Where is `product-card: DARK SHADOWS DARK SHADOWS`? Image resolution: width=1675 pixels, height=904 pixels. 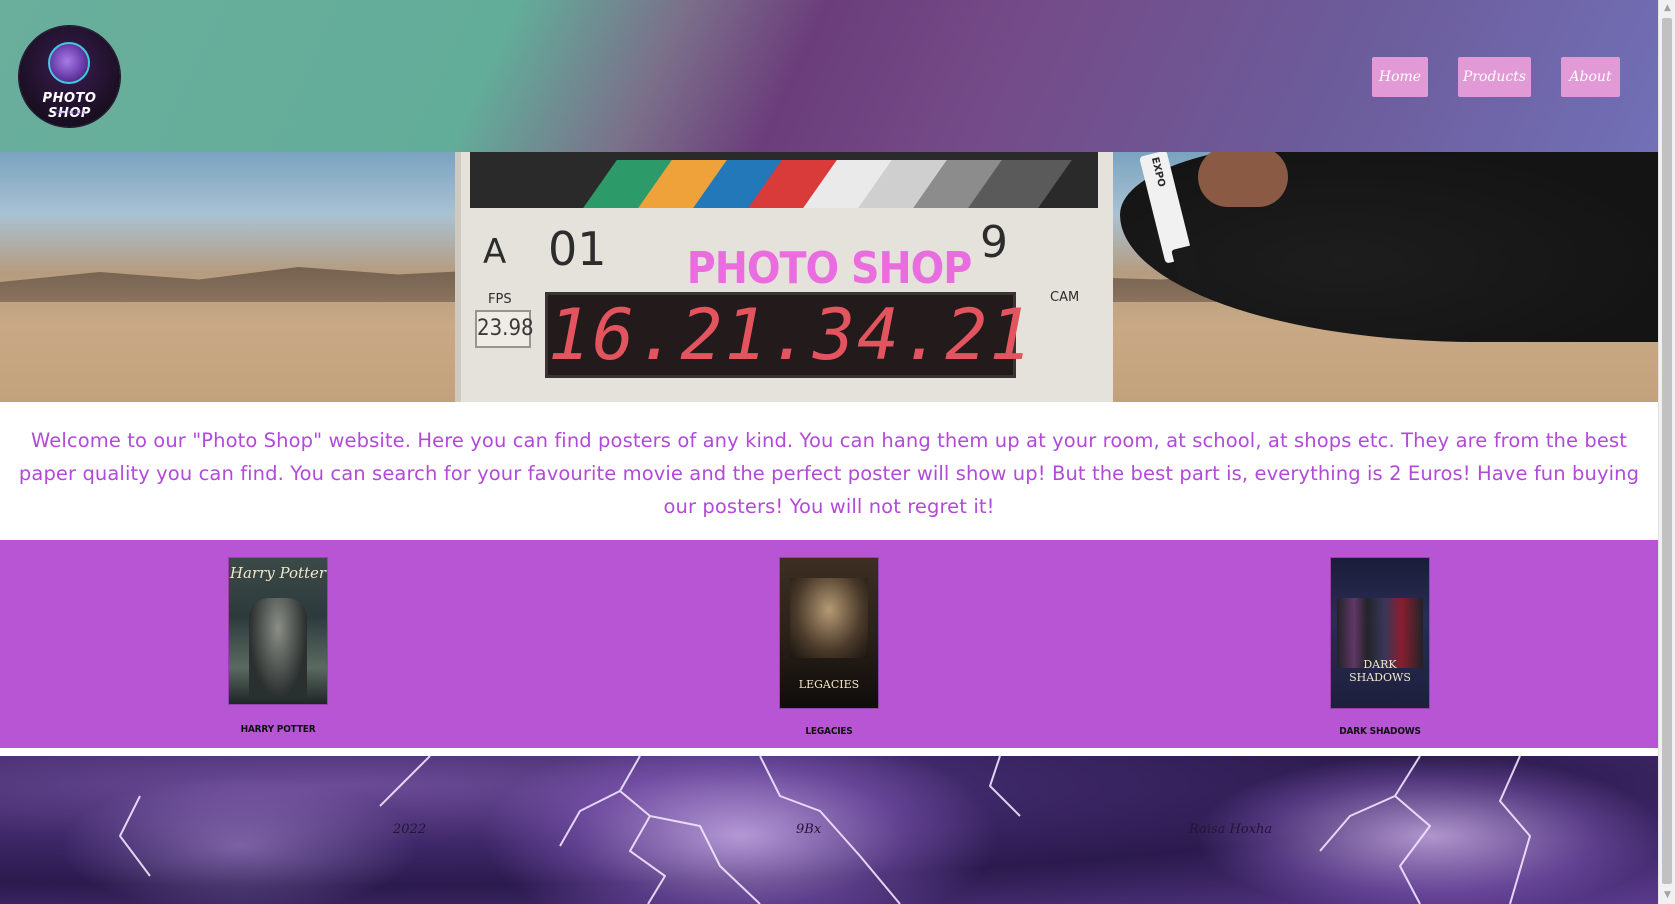
product-card: DARK SHADOWS DARK SHADOWS is located at coordinates (1380, 647).